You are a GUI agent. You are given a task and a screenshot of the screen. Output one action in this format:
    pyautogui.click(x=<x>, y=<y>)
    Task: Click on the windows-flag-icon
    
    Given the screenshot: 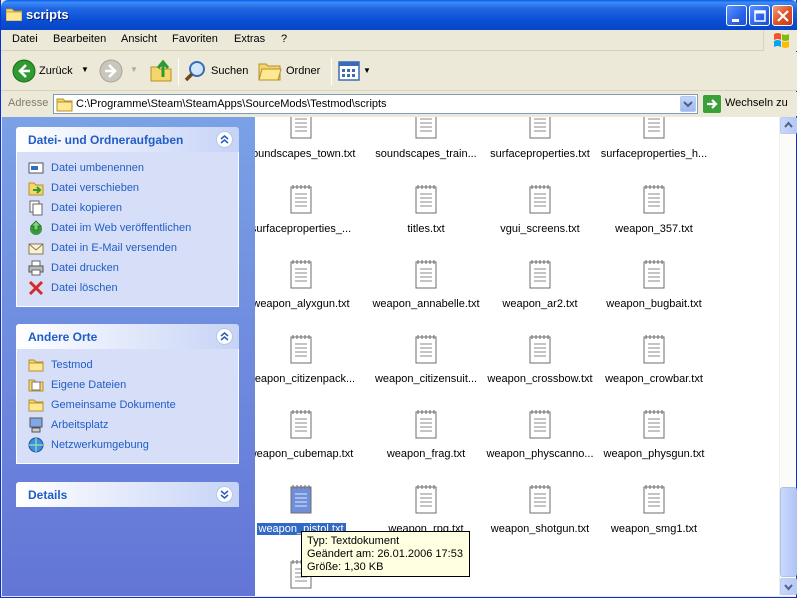 What is the action you would take?
    pyautogui.click(x=781, y=40)
    